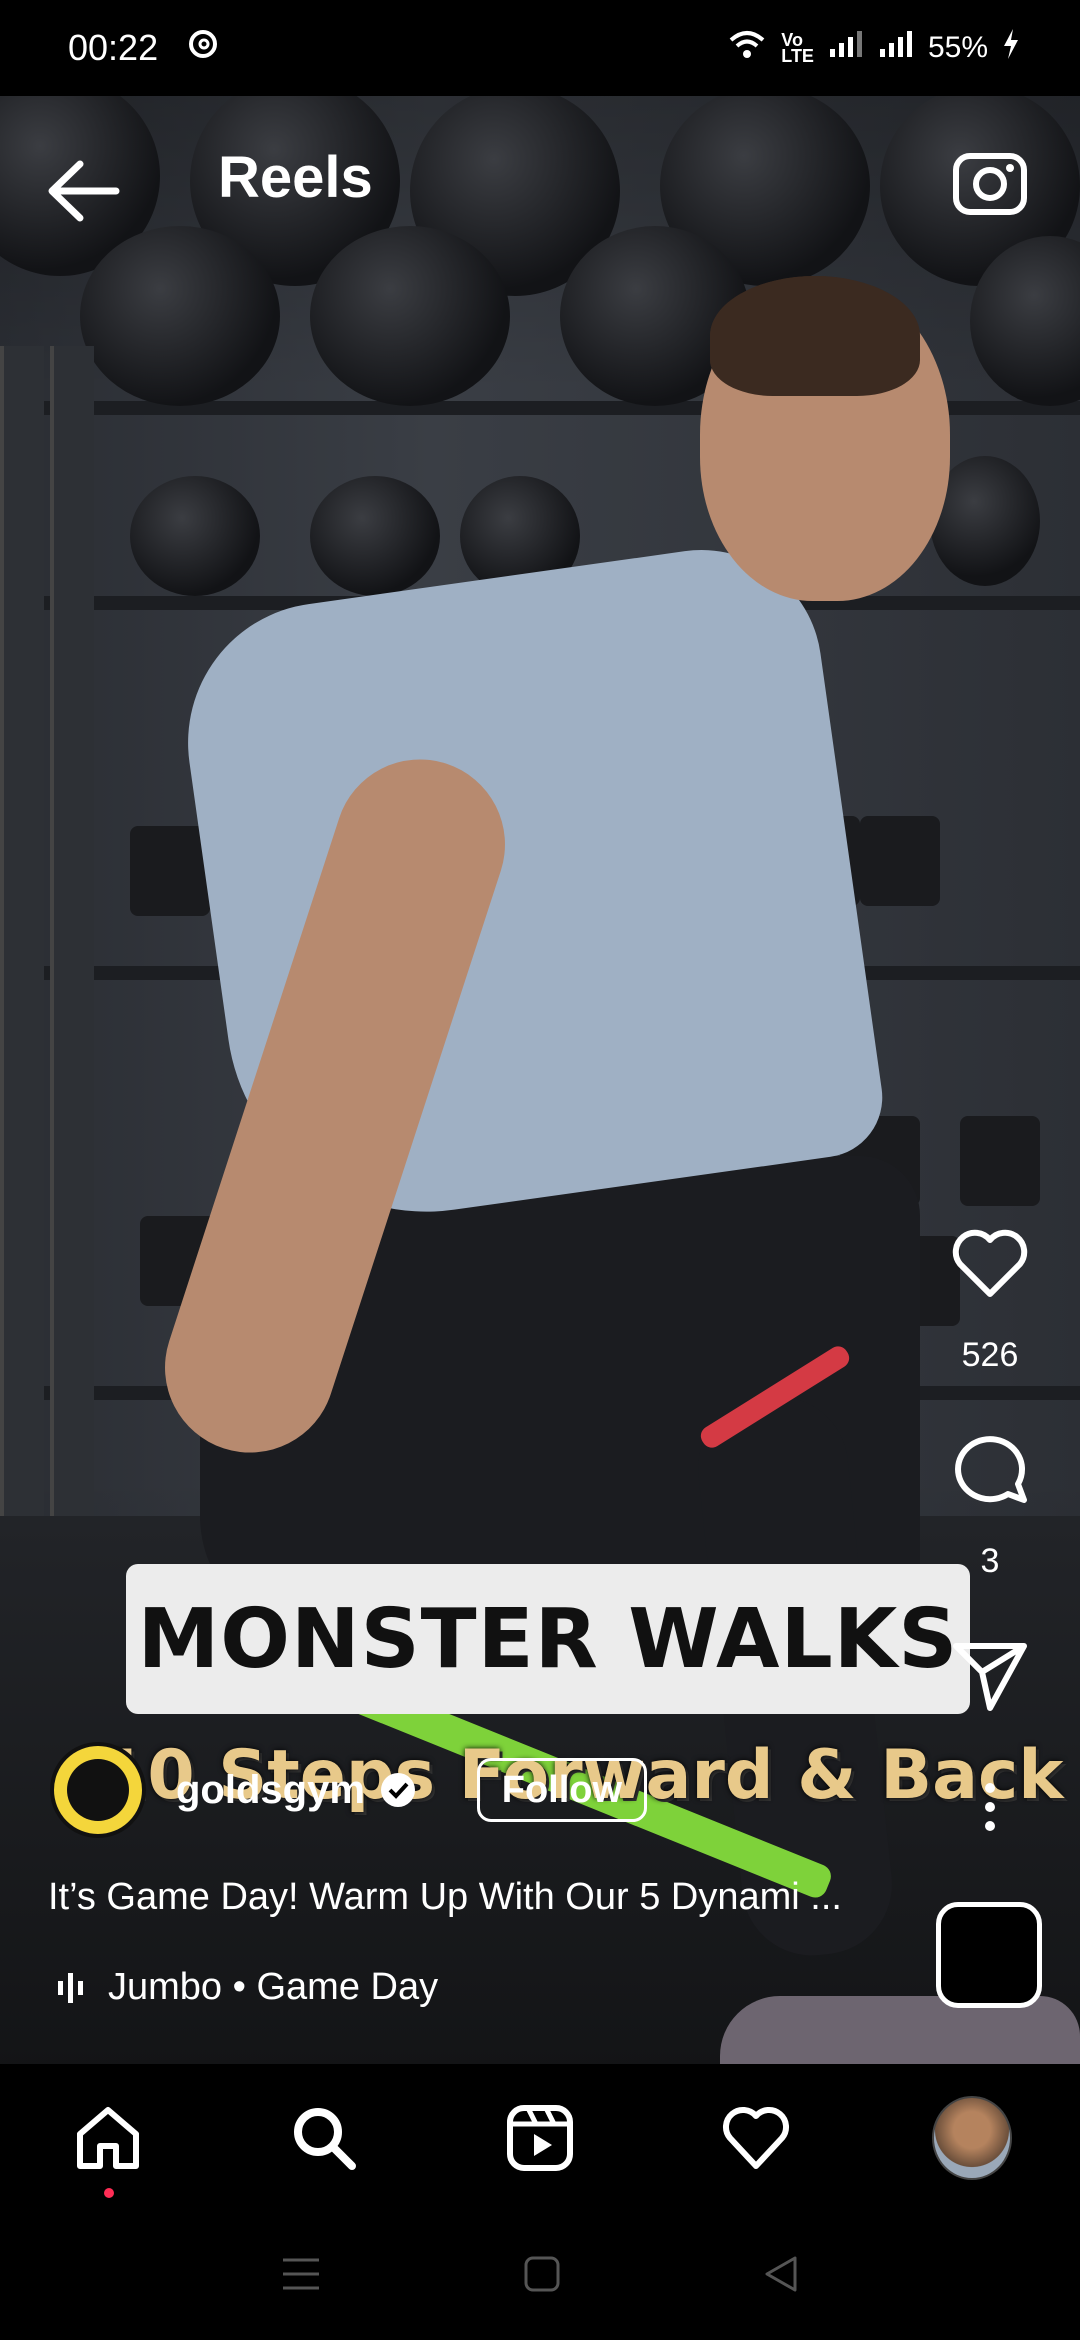  I want to click on nav-search, so click(324, 2138).